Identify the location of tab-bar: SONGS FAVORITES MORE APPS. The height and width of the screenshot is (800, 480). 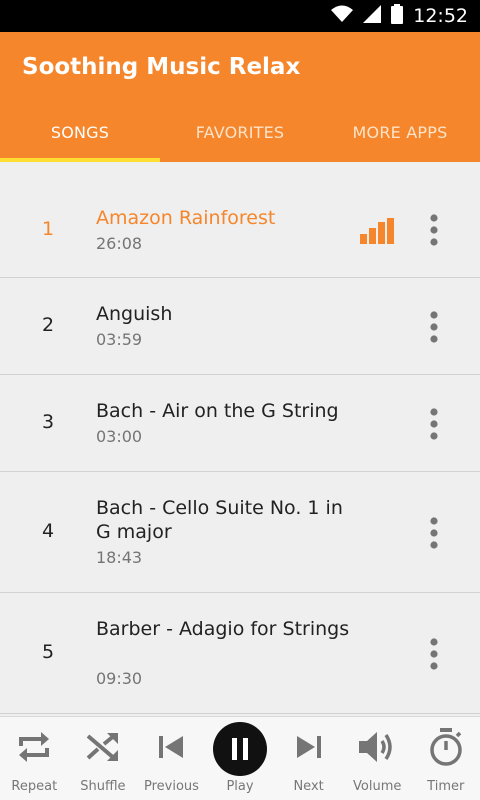
(240, 136).